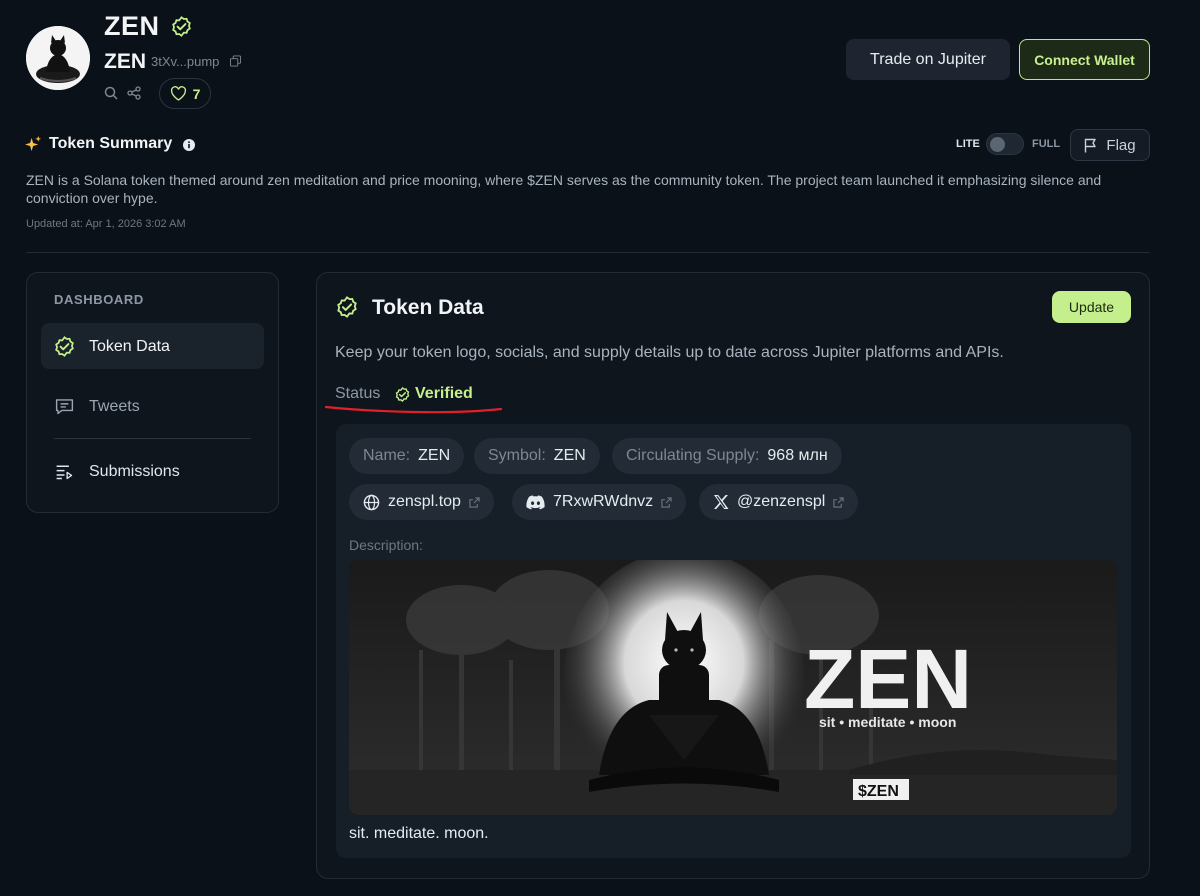 Image resolution: width=1200 pixels, height=896 pixels. What do you see at coordinates (887, 722) in the screenshot?
I see `banner-tagline: sit • meditate • moon` at bounding box center [887, 722].